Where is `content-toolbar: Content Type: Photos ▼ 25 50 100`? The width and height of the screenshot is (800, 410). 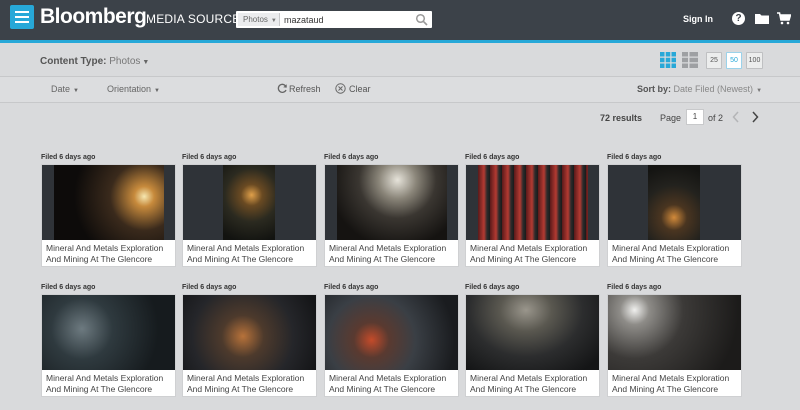
content-toolbar: Content Type: Photos ▼ 25 50 100 is located at coordinates (400, 60).